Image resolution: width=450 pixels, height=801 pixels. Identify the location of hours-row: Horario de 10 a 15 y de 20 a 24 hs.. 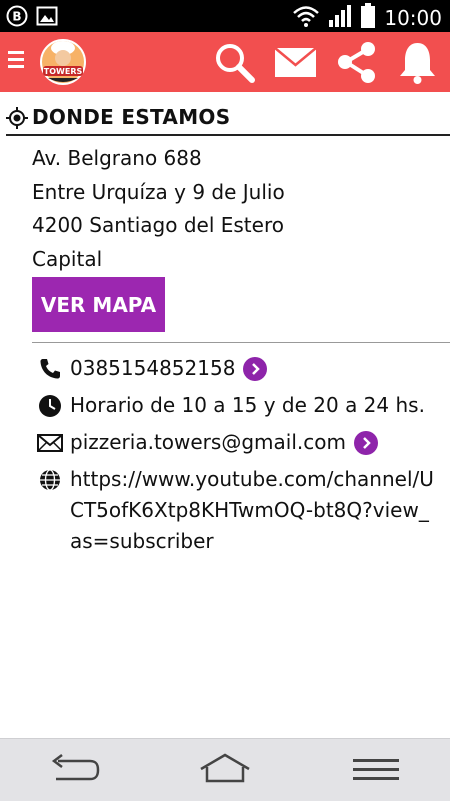
(230, 405).